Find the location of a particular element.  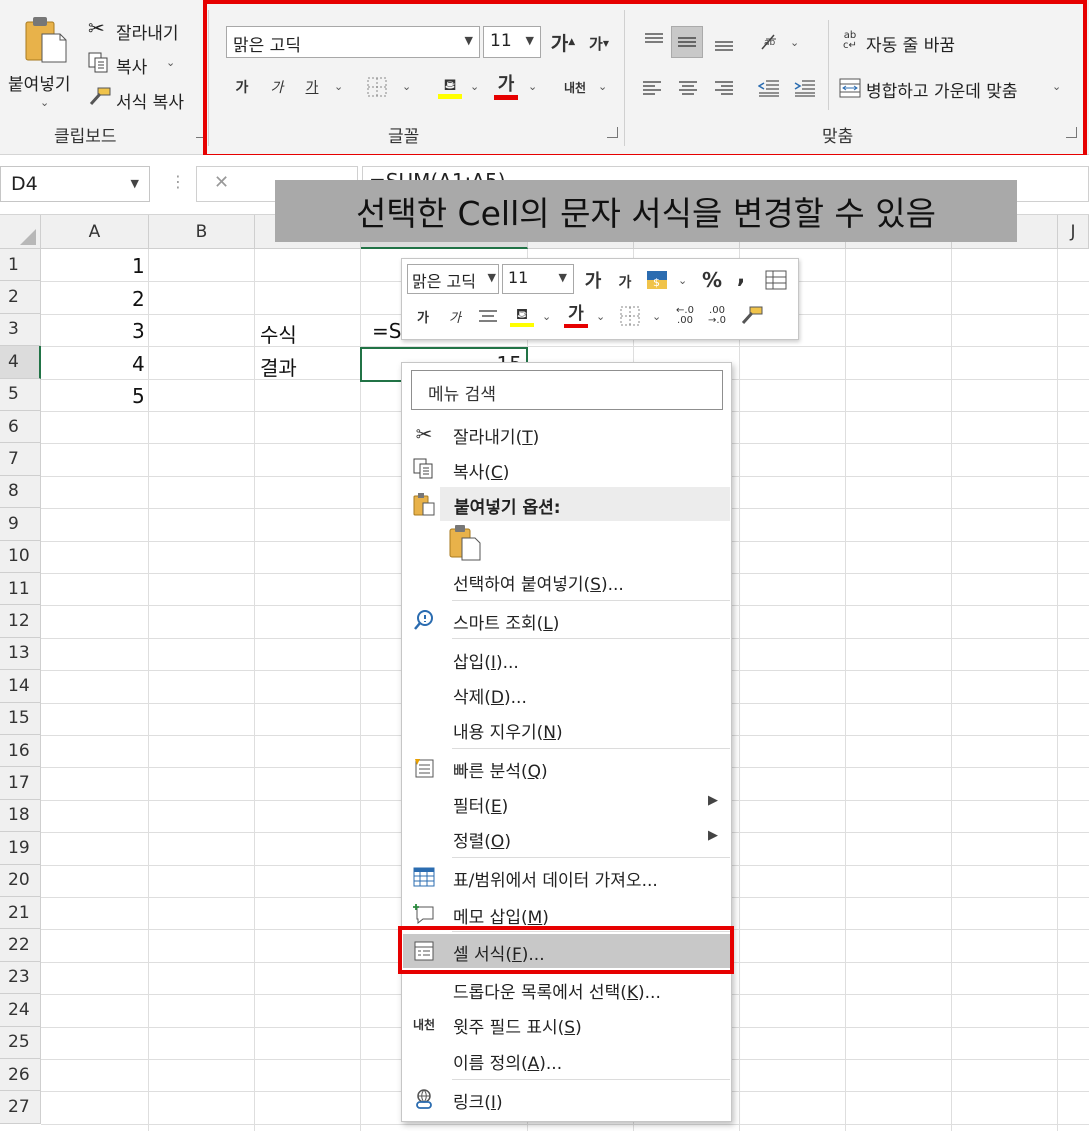

menu-item-cut: ✂ 잘라내기(T) is located at coordinates (566, 434).